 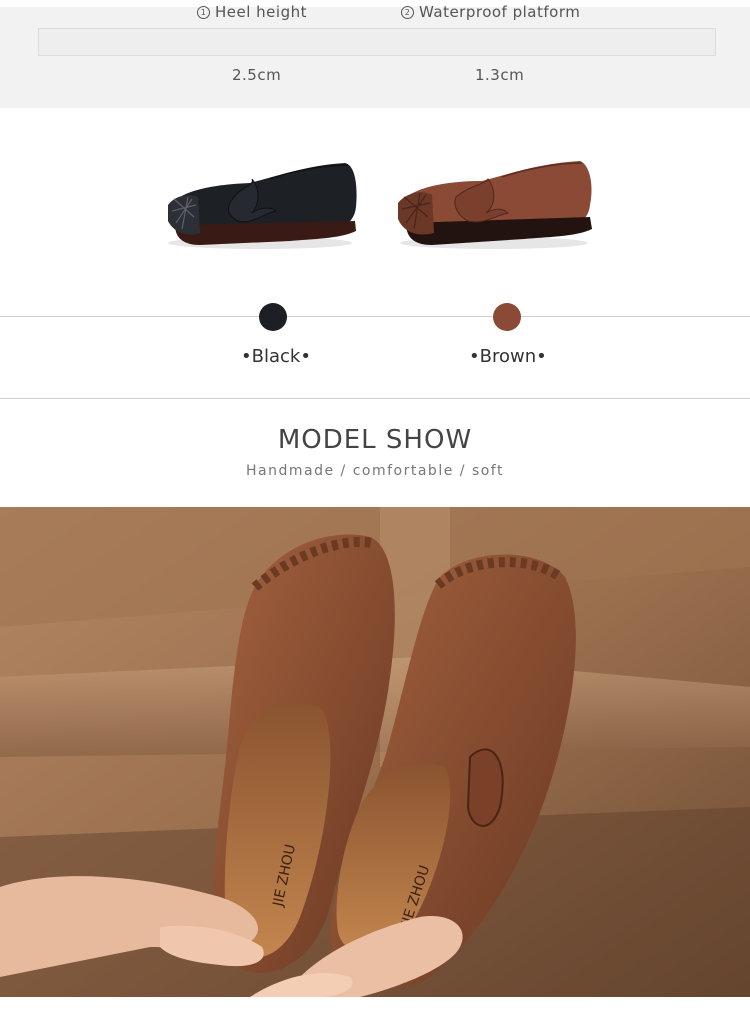 What do you see at coordinates (375, 398) in the screenshot?
I see `section-divider` at bounding box center [375, 398].